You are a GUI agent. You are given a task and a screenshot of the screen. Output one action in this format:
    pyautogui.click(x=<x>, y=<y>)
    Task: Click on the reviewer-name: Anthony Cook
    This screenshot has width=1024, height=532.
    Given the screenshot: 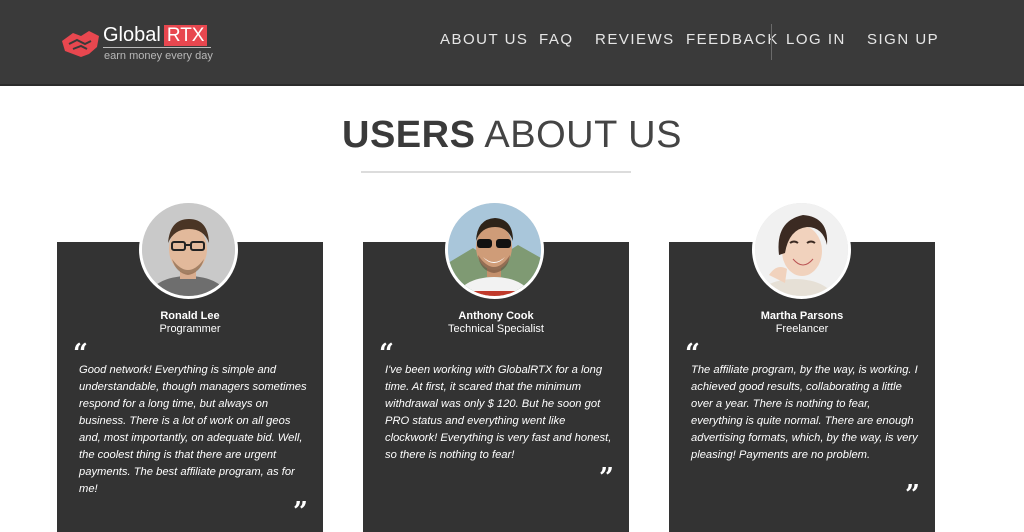 What is the action you would take?
    pyautogui.click(x=496, y=316)
    